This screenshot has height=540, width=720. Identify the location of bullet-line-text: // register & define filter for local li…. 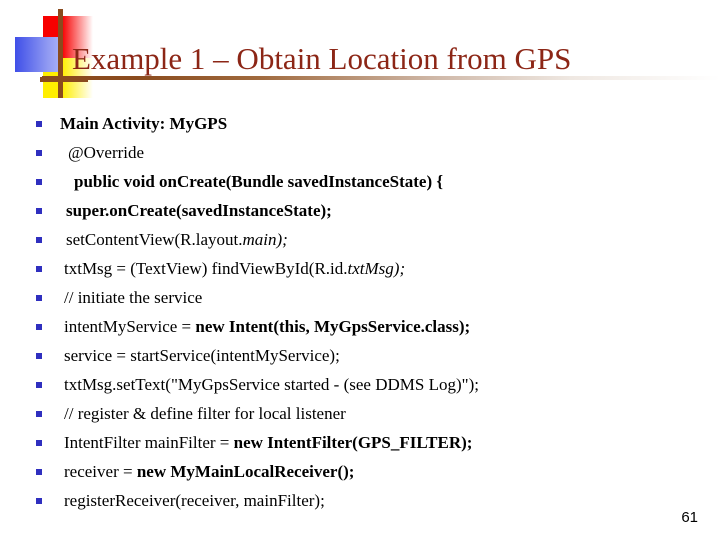
(205, 413).